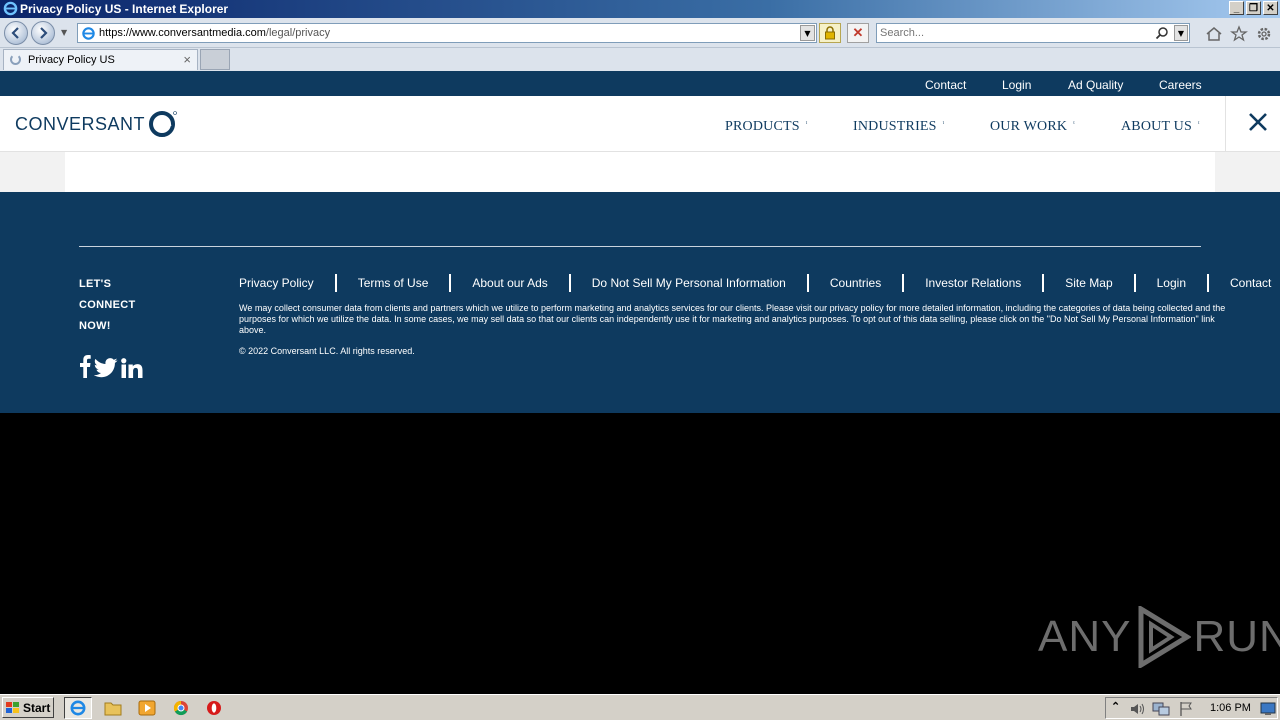 Image resolution: width=1280 pixels, height=720 pixels. Describe the element at coordinates (10, 8) in the screenshot. I see `ie-logo-icon` at that location.